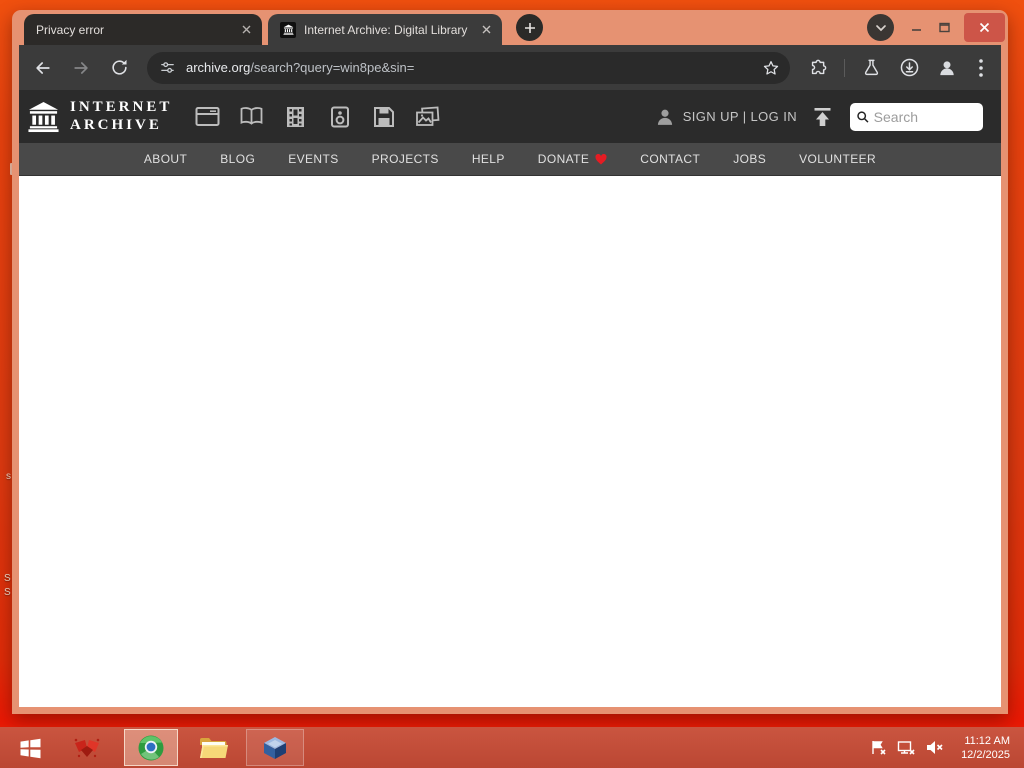  What do you see at coordinates (383, 116) in the screenshot?
I see `software-icon` at bounding box center [383, 116].